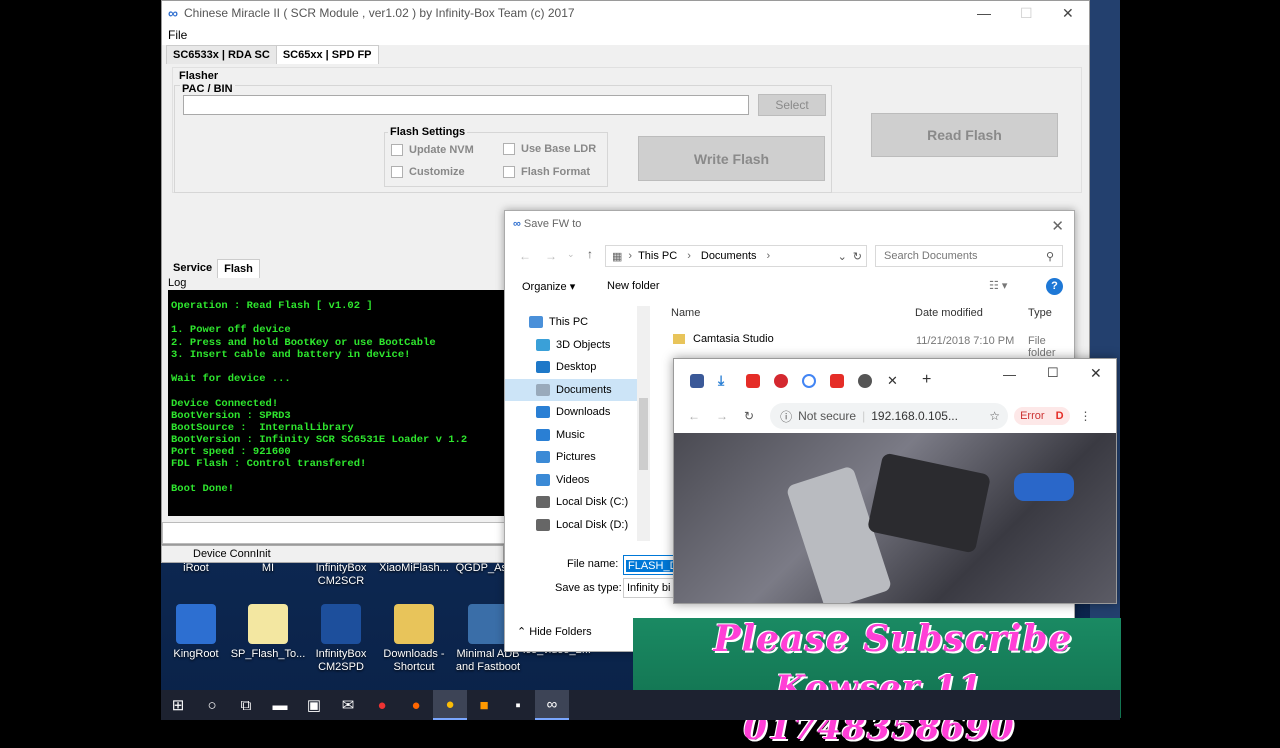 This screenshot has height=748, width=1280. What do you see at coordinates (1068, 13) in the screenshot?
I see `close-button: ✕` at bounding box center [1068, 13].